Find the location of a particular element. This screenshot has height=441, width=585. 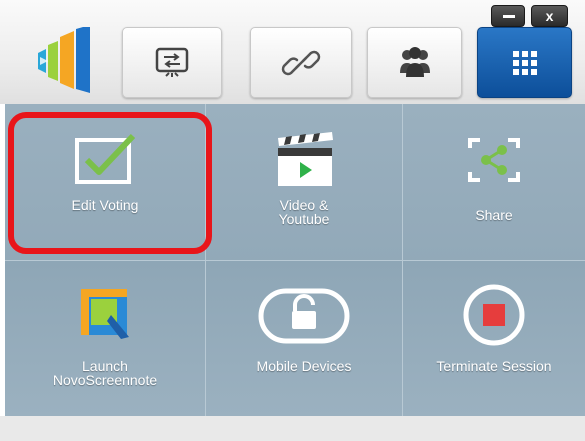

app-logo-icon is located at coordinates (63, 59).